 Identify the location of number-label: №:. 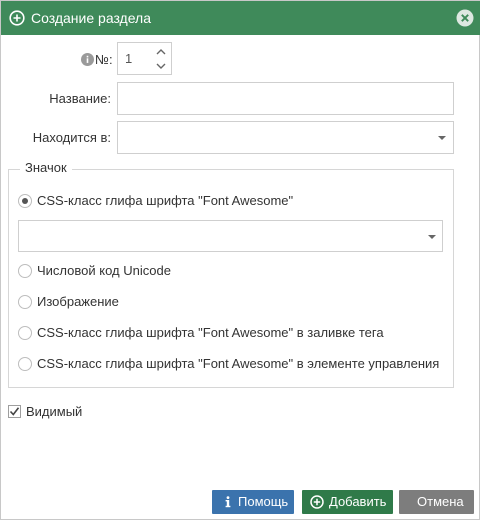
(104, 59).